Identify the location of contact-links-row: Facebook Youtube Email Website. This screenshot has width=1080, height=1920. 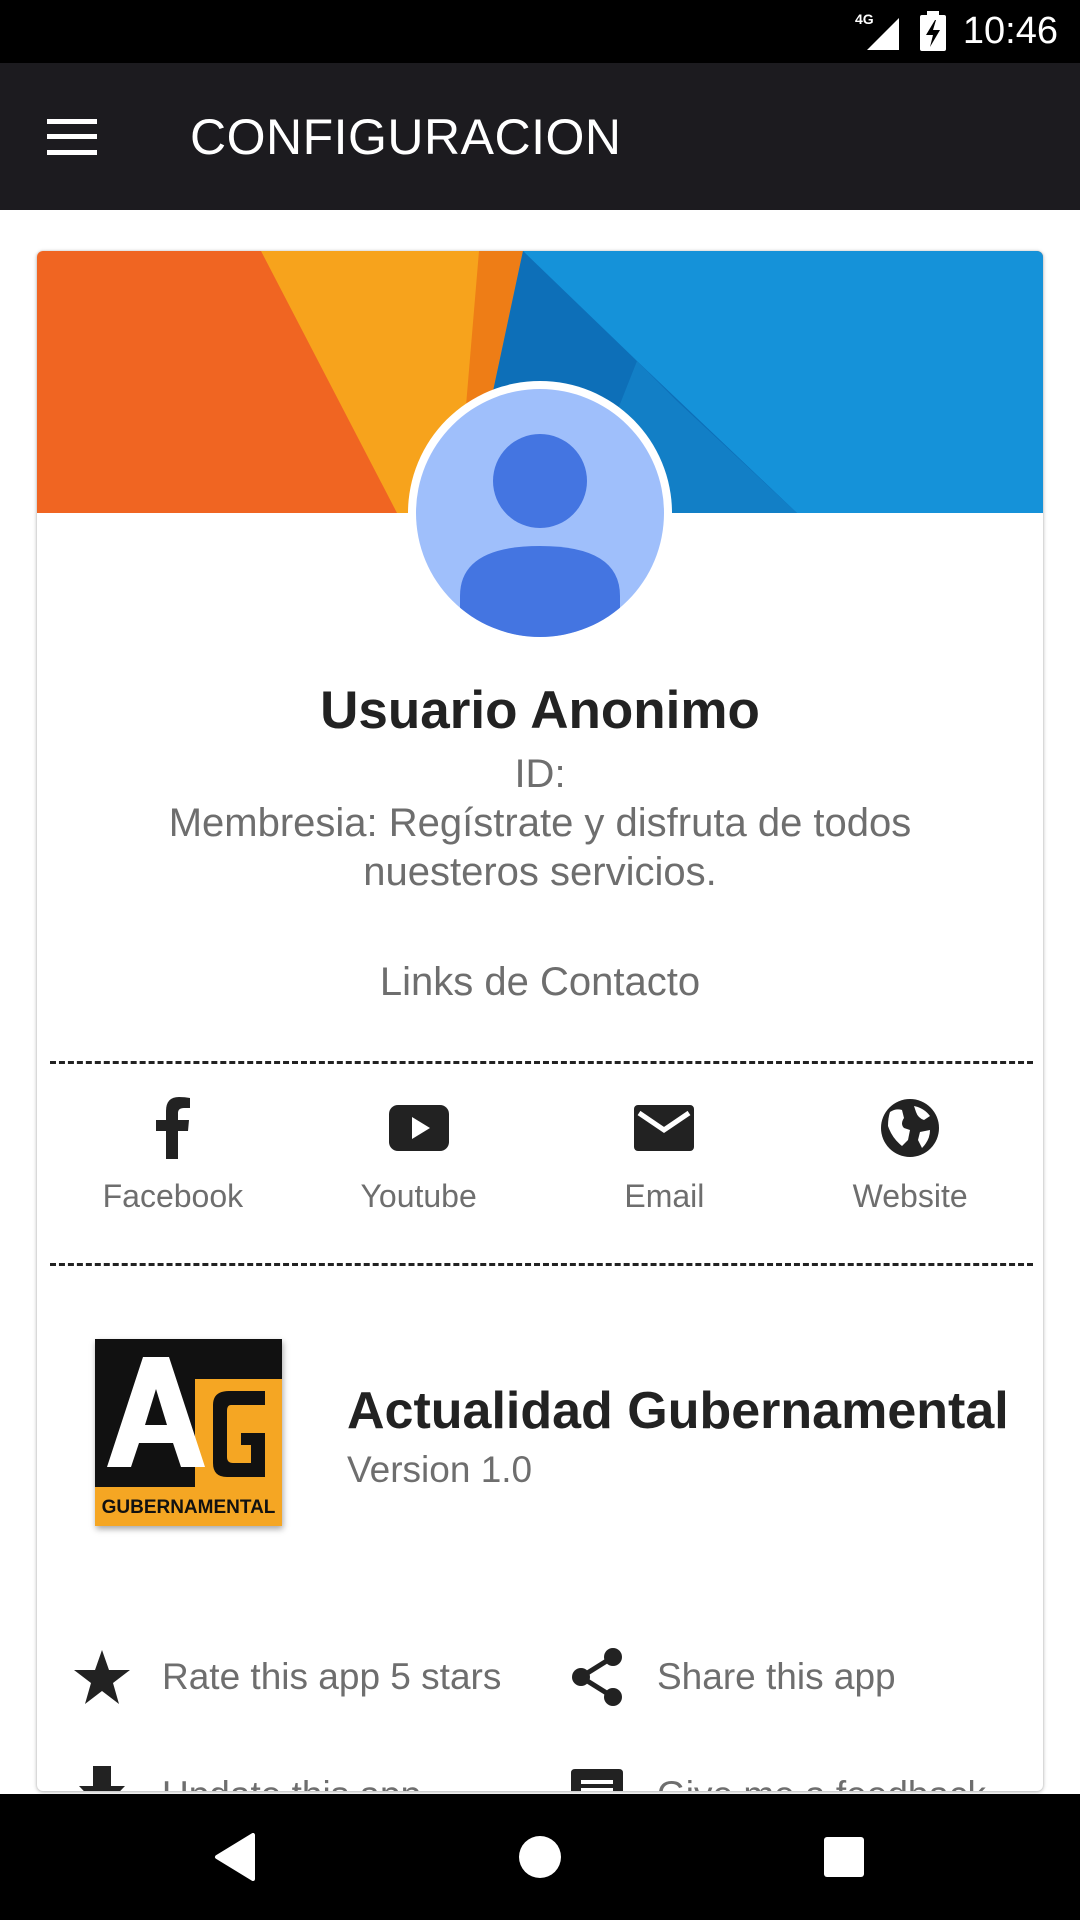
(541, 1171).